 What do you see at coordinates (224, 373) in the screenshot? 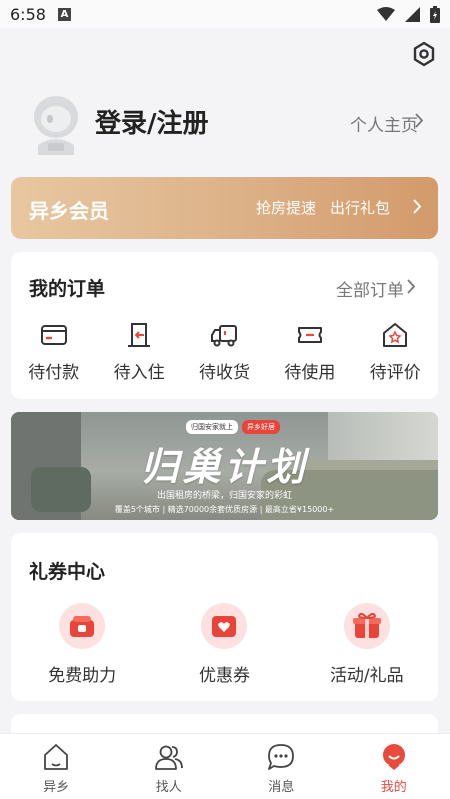
I see `order-label: 待收货` at bounding box center [224, 373].